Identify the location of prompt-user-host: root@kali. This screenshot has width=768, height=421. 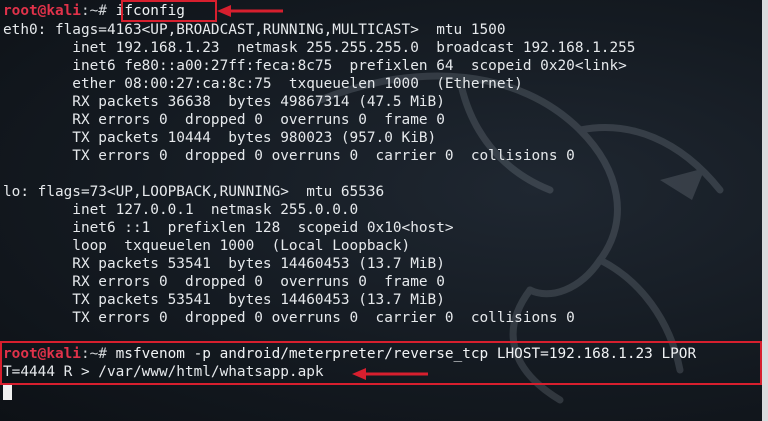
(42, 11).